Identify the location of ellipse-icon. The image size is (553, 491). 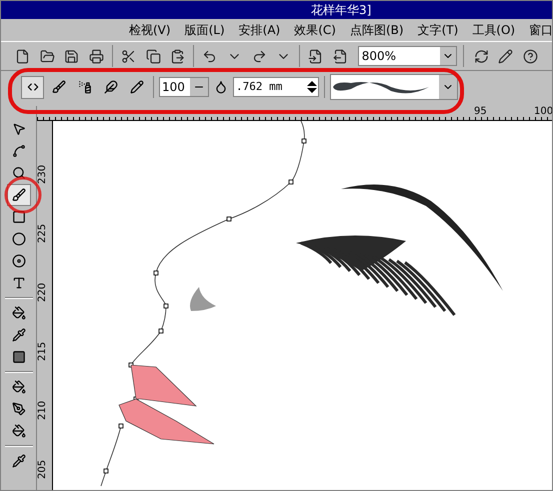
(19, 239).